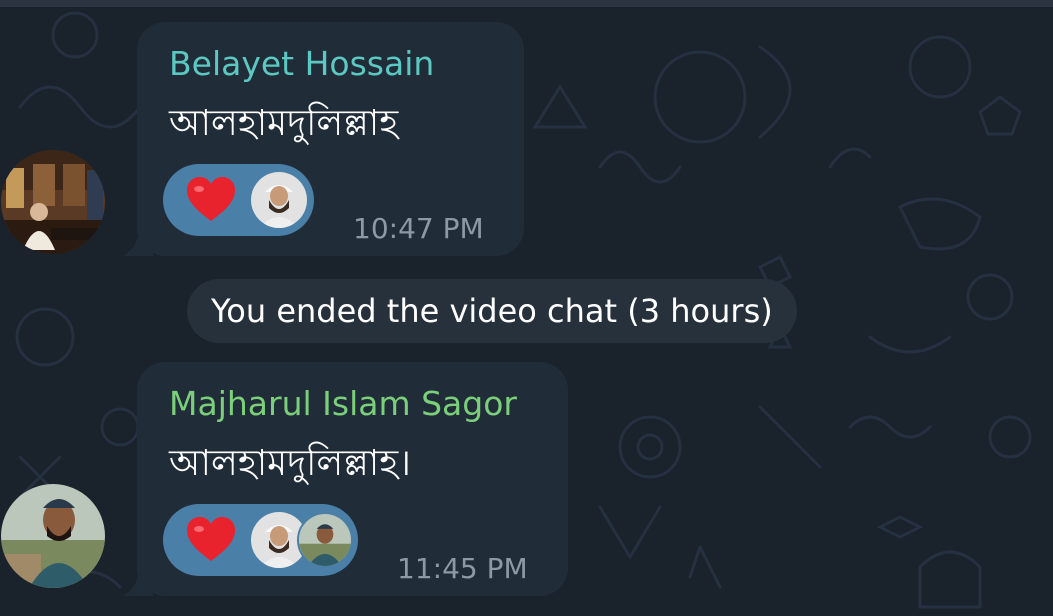 This screenshot has width=1053, height=616. I want to click on message-text: আলহামদুলিল্লাহ, so click(284, 123).